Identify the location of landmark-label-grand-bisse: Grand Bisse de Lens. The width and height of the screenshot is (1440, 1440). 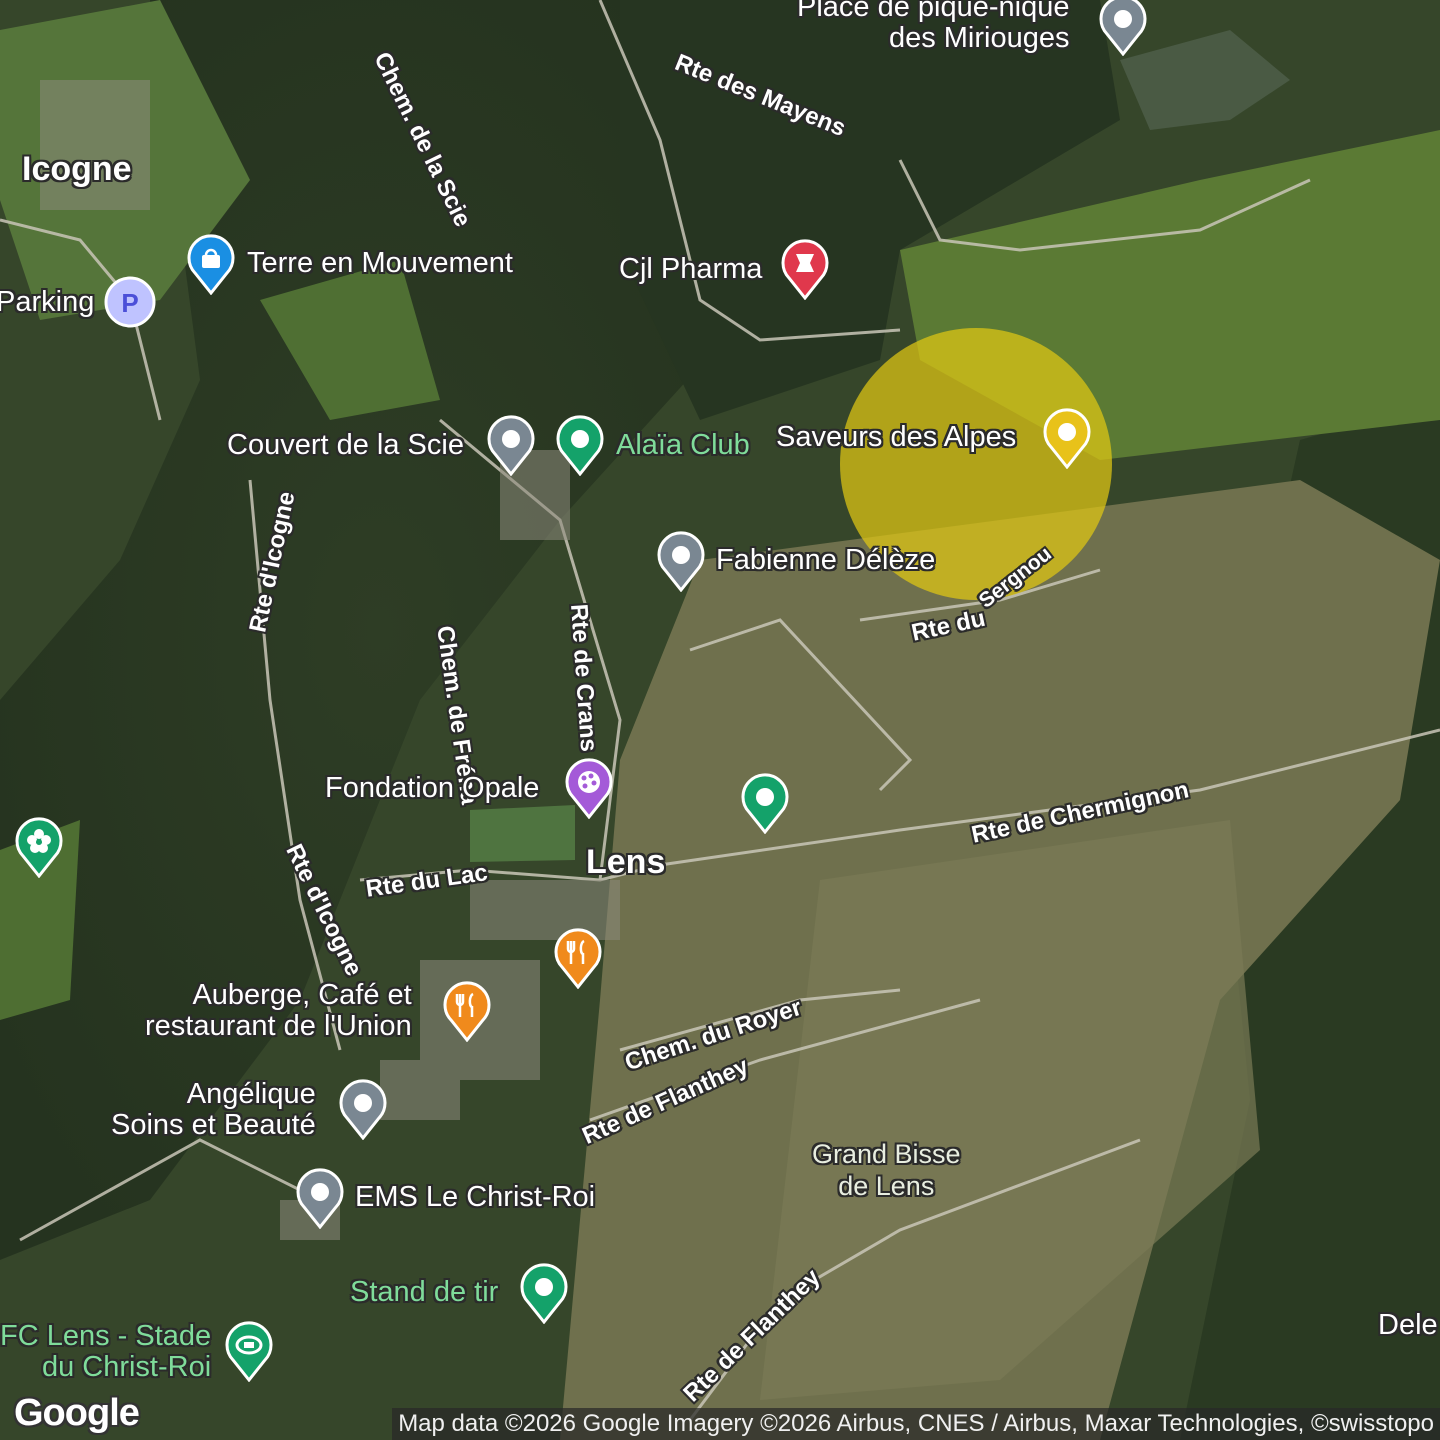
(886, 1170).